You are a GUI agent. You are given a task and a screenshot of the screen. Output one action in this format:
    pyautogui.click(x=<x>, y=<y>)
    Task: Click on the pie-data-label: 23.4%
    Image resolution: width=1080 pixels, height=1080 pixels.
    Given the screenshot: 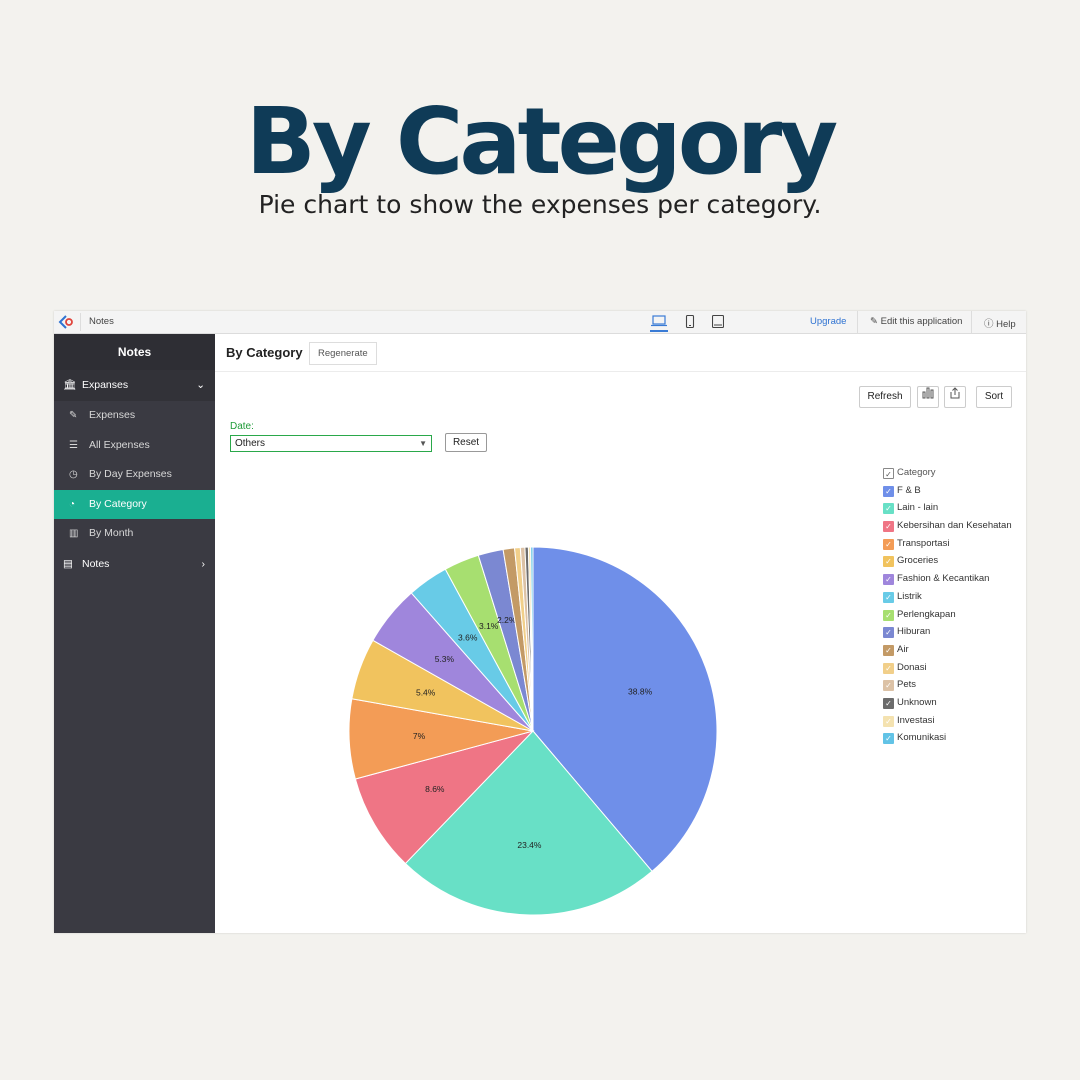 What is the action you would take?
    pyautogui.click(x=529, y=845)
    